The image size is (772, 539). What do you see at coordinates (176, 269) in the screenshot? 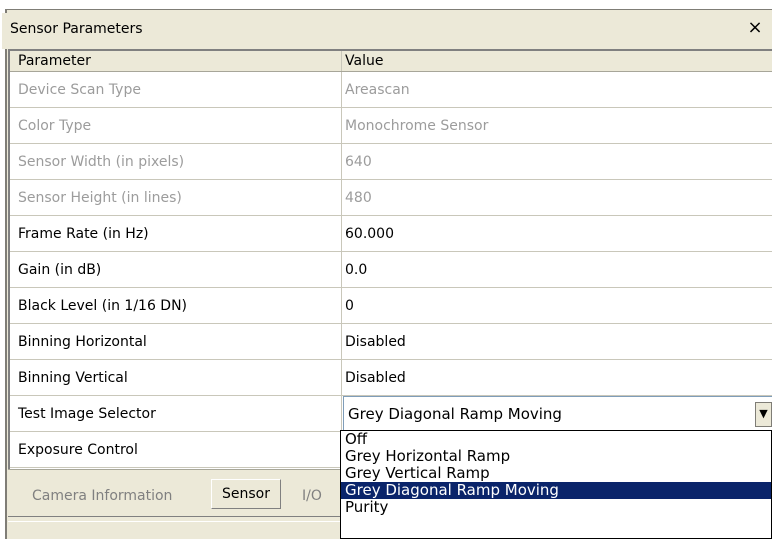
I see `parameter-name: Gain (in dB)` at bounding box center [176, 269].